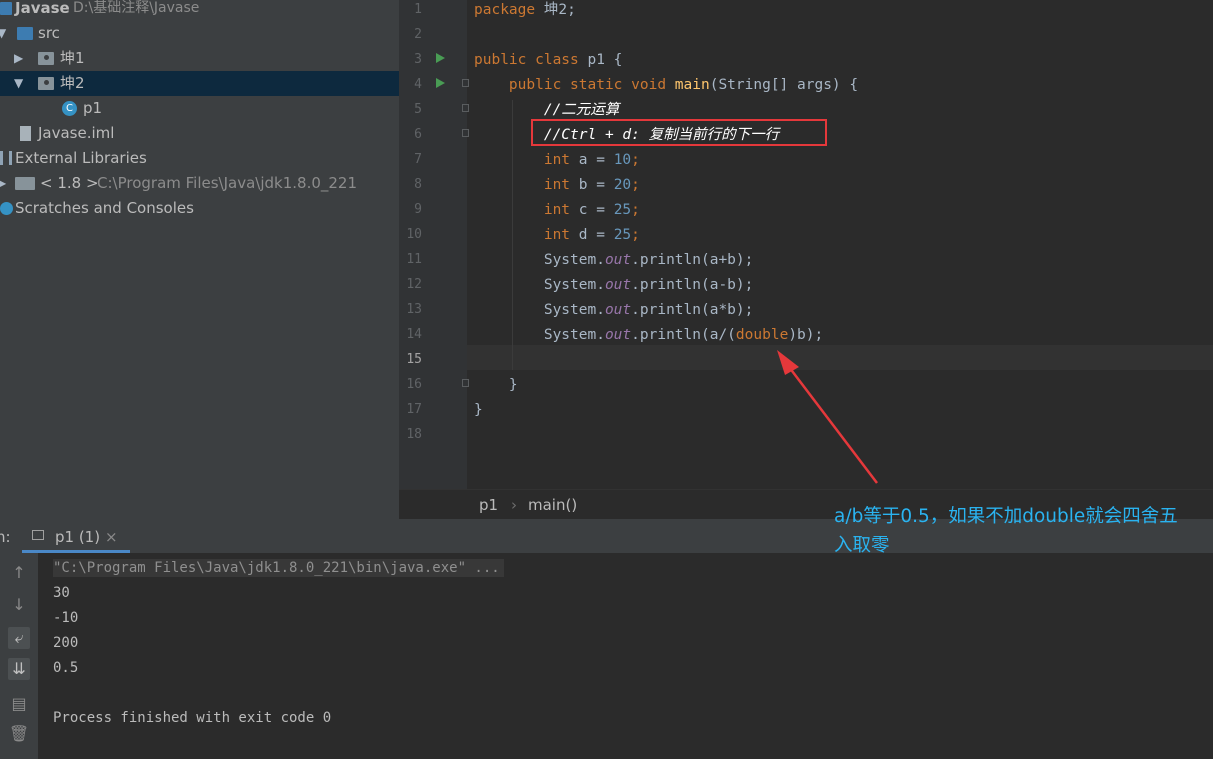 Image resolution: width=1213 pixels, height=759 pixels. I want to click on line-number: 5, so click(418, 109).